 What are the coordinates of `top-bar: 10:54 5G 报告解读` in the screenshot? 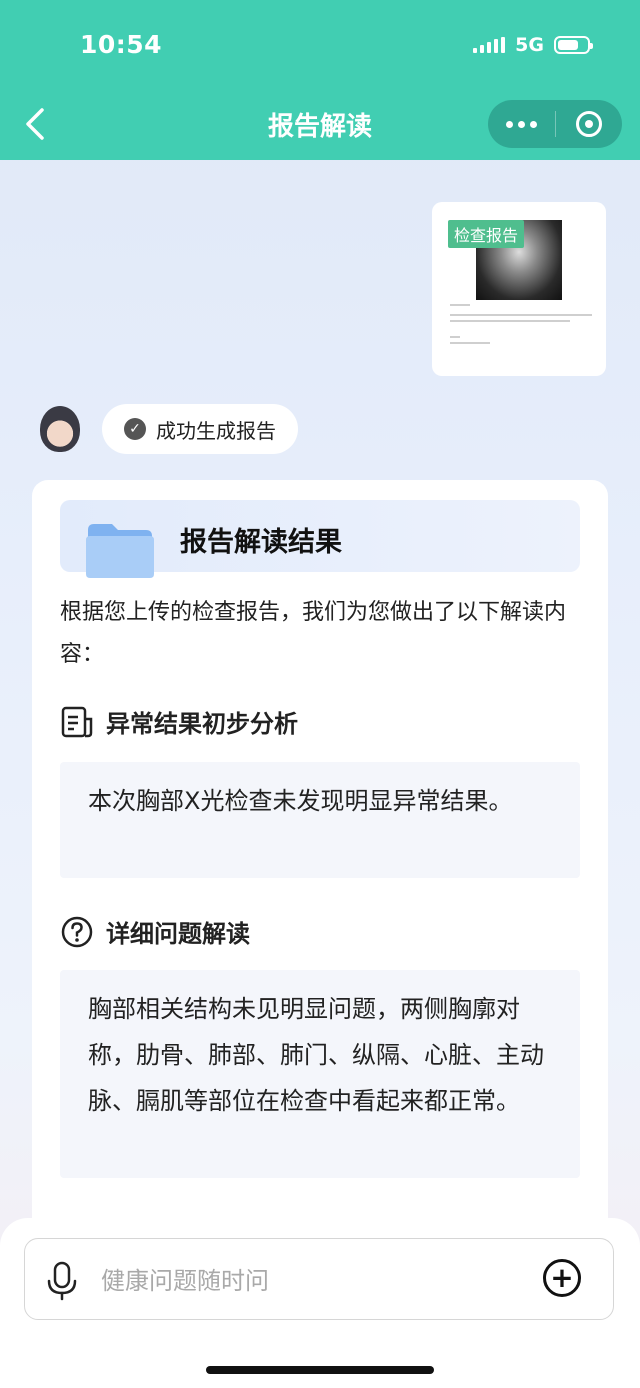 It's located at (320, 80).